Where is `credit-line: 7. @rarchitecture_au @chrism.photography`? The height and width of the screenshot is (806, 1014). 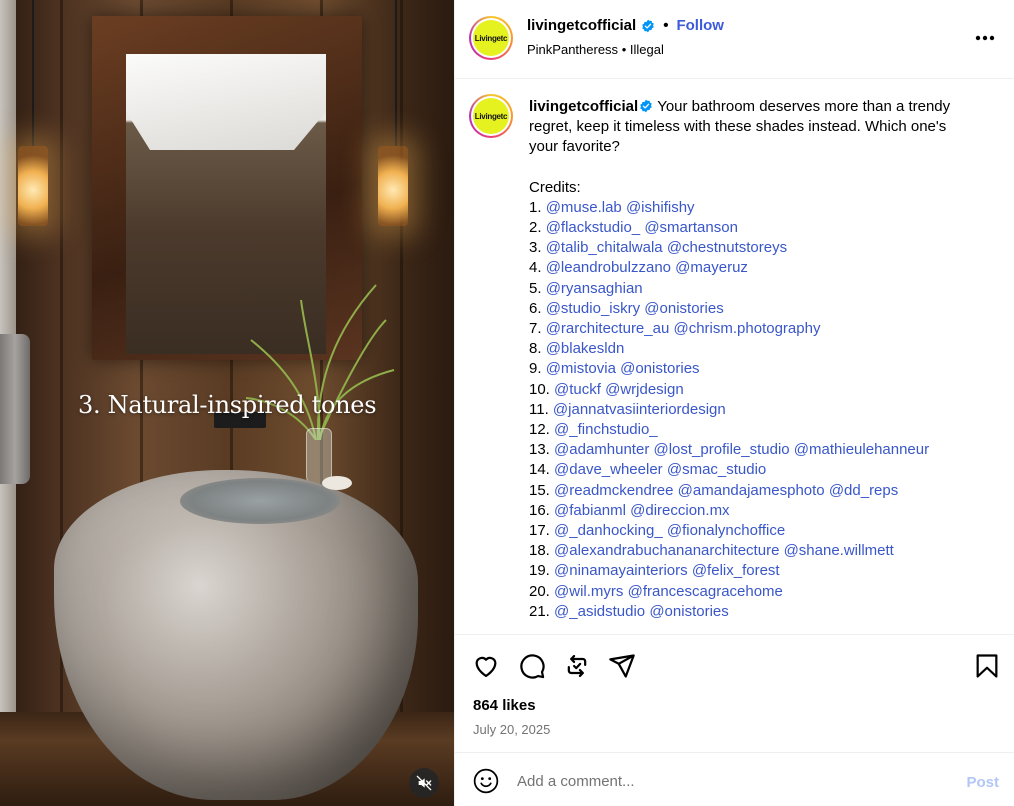
credit-line: 7. @rarchitecture_au @chrism.photography is located at coordinates (749, 329).